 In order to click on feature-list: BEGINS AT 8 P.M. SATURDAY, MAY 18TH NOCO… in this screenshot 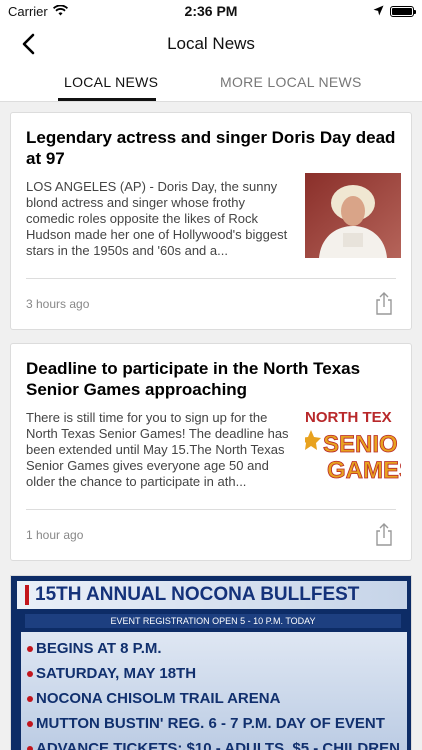, I will do `click(214, 691)`.